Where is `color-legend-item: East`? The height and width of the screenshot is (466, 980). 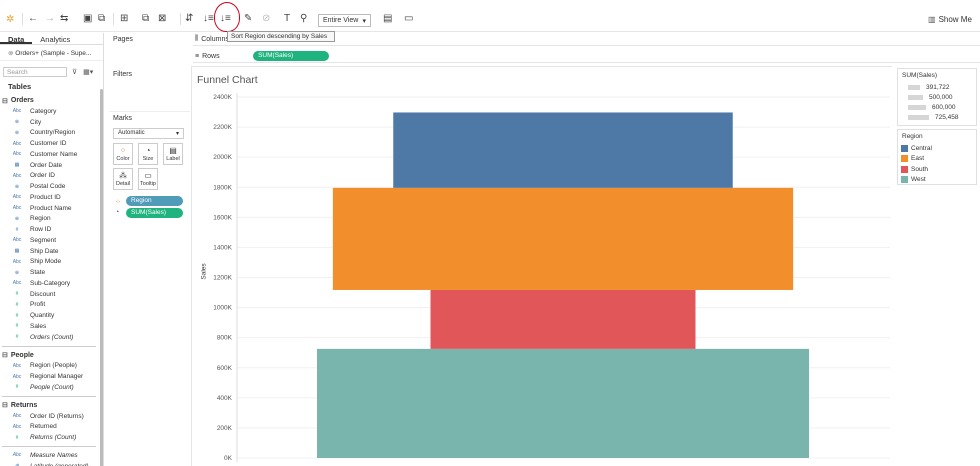 color-legend-item: East is located at coordinates (937, 159).